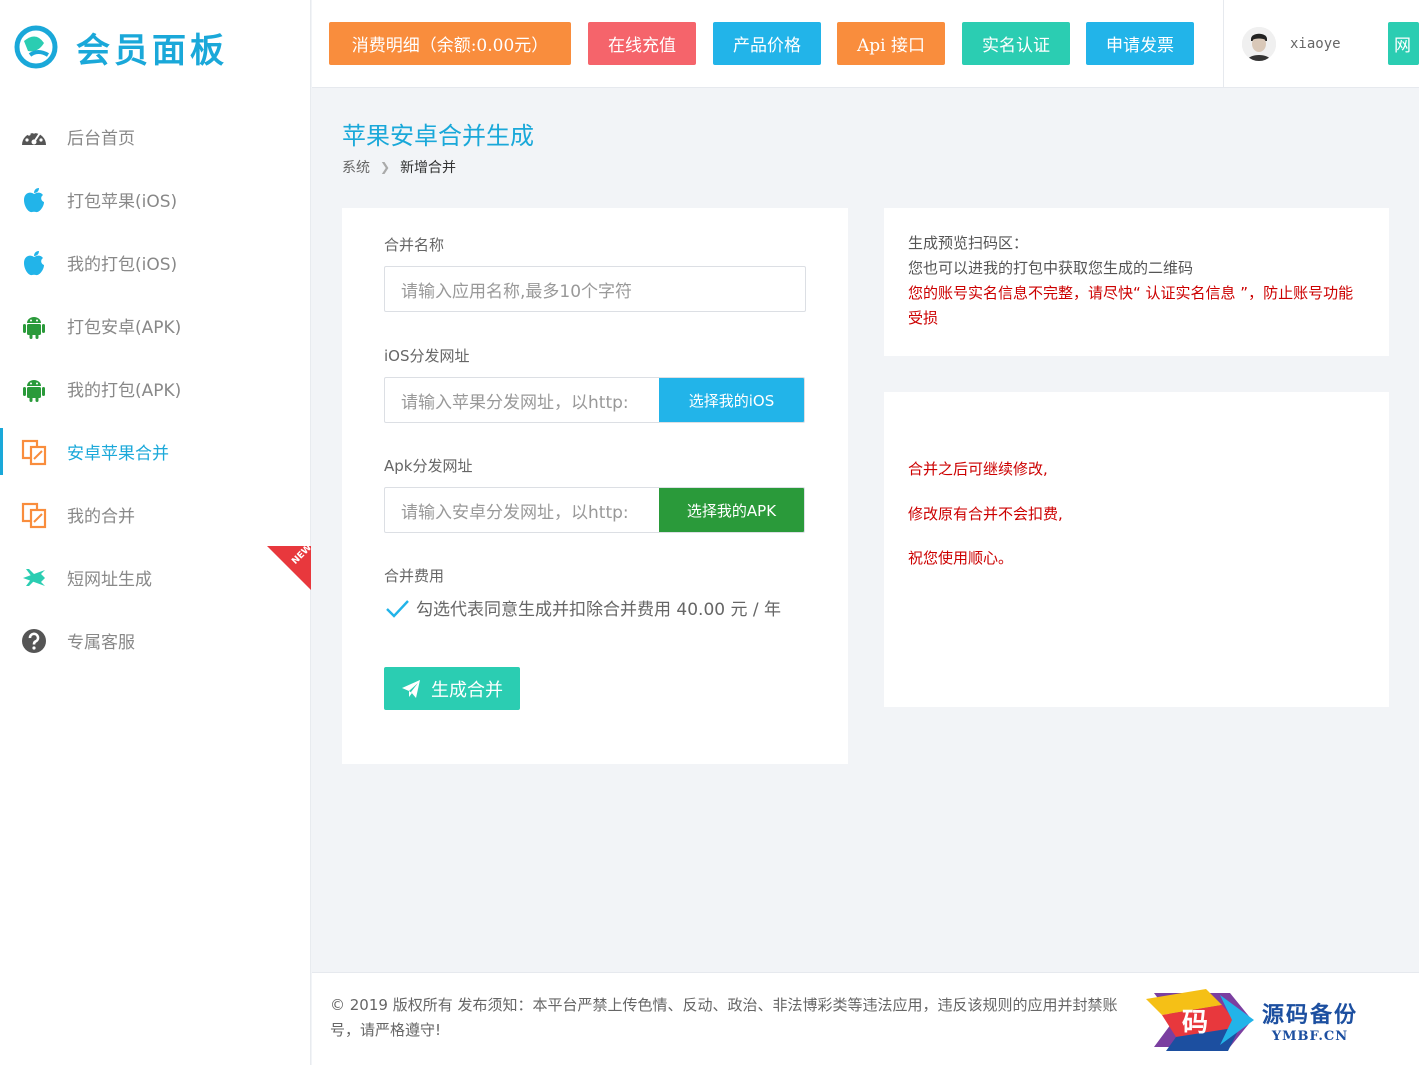 The width and height of the screenshot is (1419, 1065). Describe the element at coordinates (599, 610) in the screenshot. I see `fee-agree-text: 勾选代表同意生成并扣除合并费用 40.00 元 / 年` at that location.